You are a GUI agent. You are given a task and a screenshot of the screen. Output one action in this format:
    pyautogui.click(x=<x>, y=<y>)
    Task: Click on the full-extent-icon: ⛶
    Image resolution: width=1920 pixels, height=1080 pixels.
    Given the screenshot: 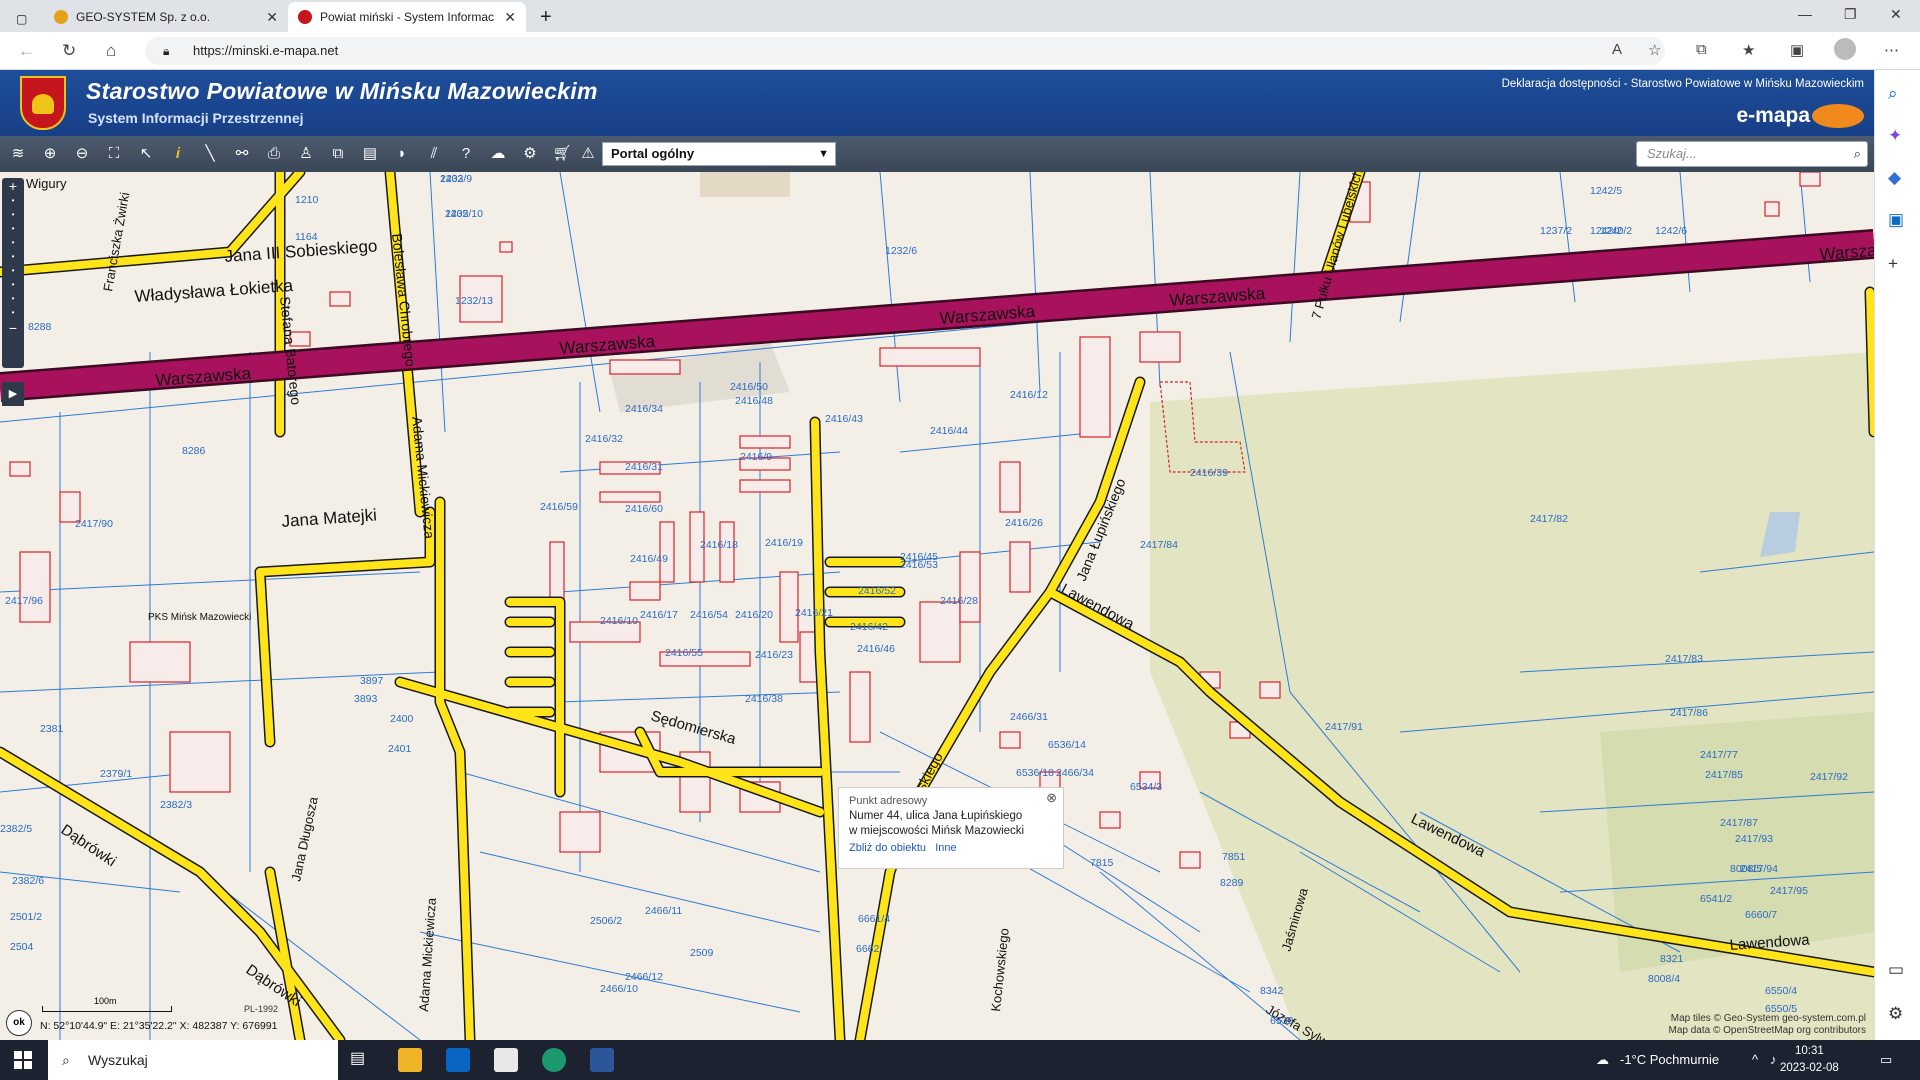 What is the action you would take?
    pyautogui.click(x=114, y=154)
    